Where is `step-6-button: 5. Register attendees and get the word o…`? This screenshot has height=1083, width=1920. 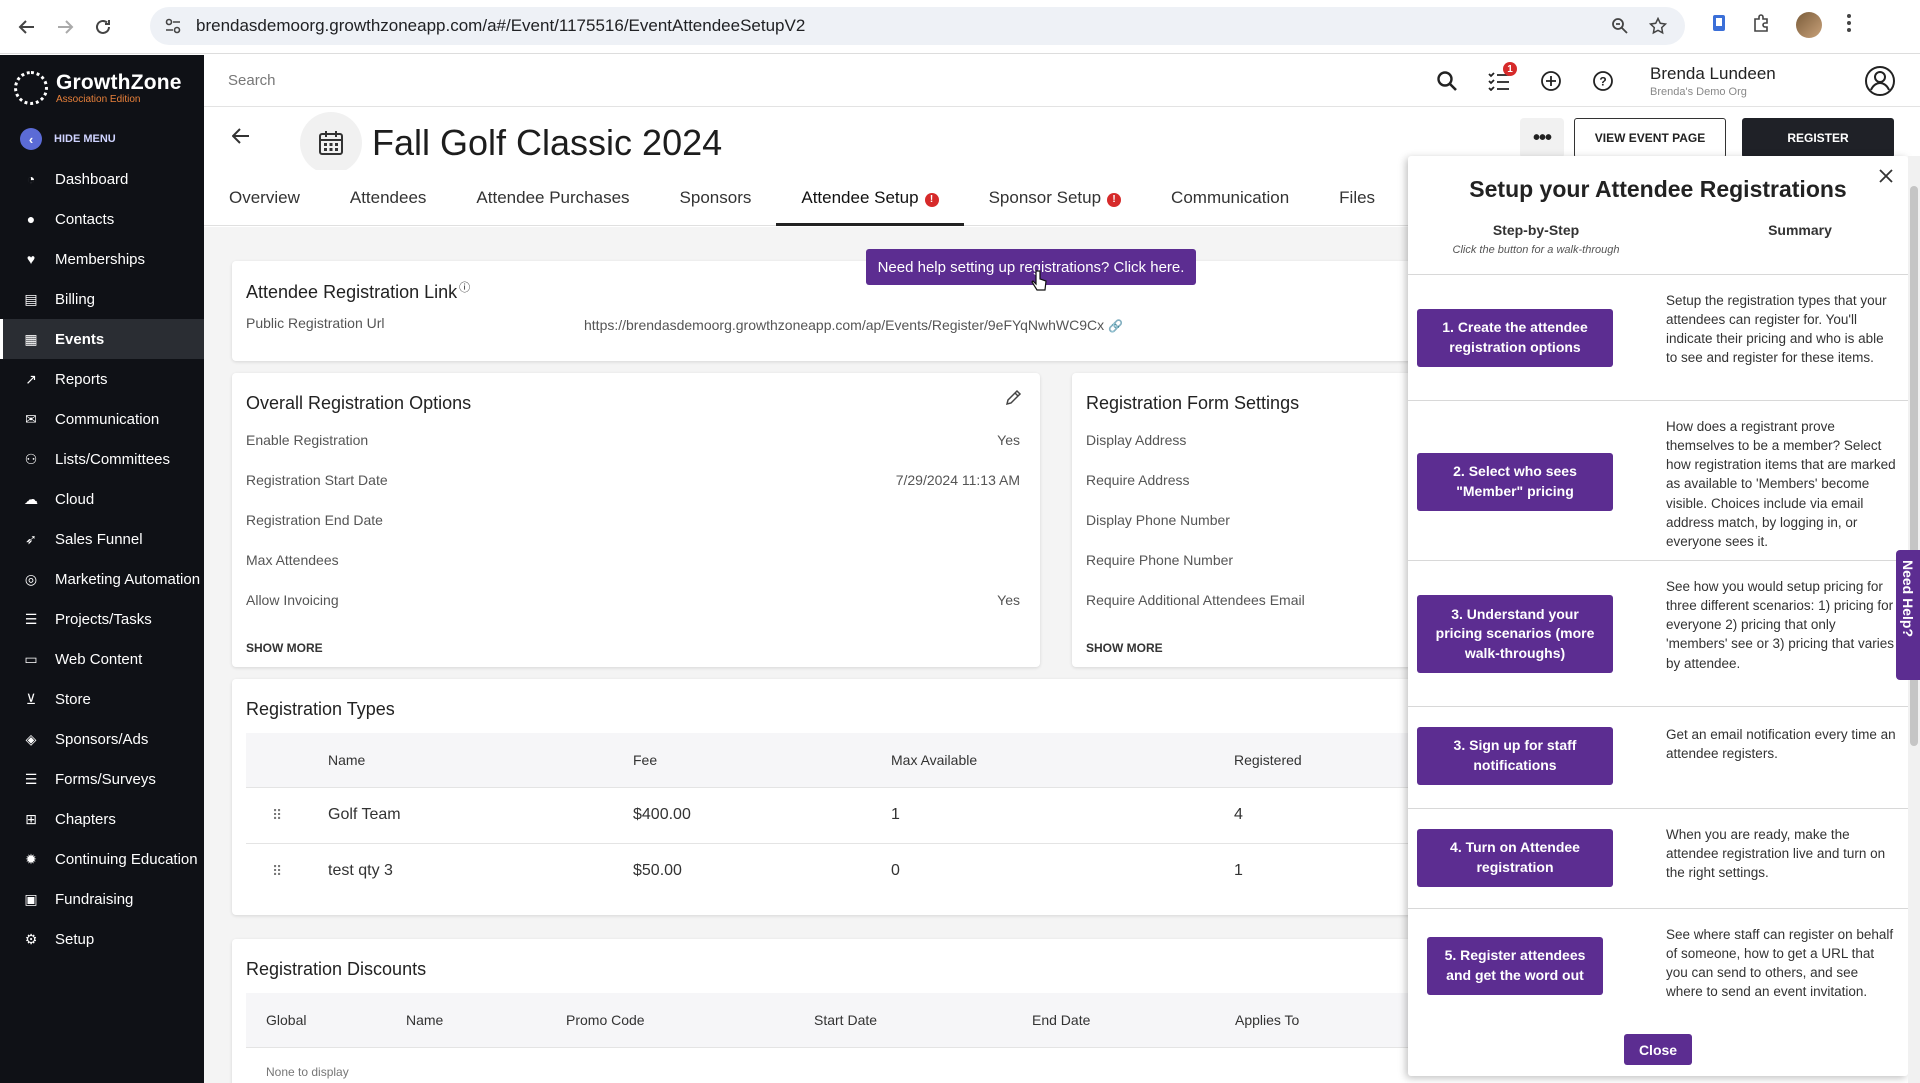
step-6-button: 5. Register attendees and get the word o… is located at coordinates (1515, 966).